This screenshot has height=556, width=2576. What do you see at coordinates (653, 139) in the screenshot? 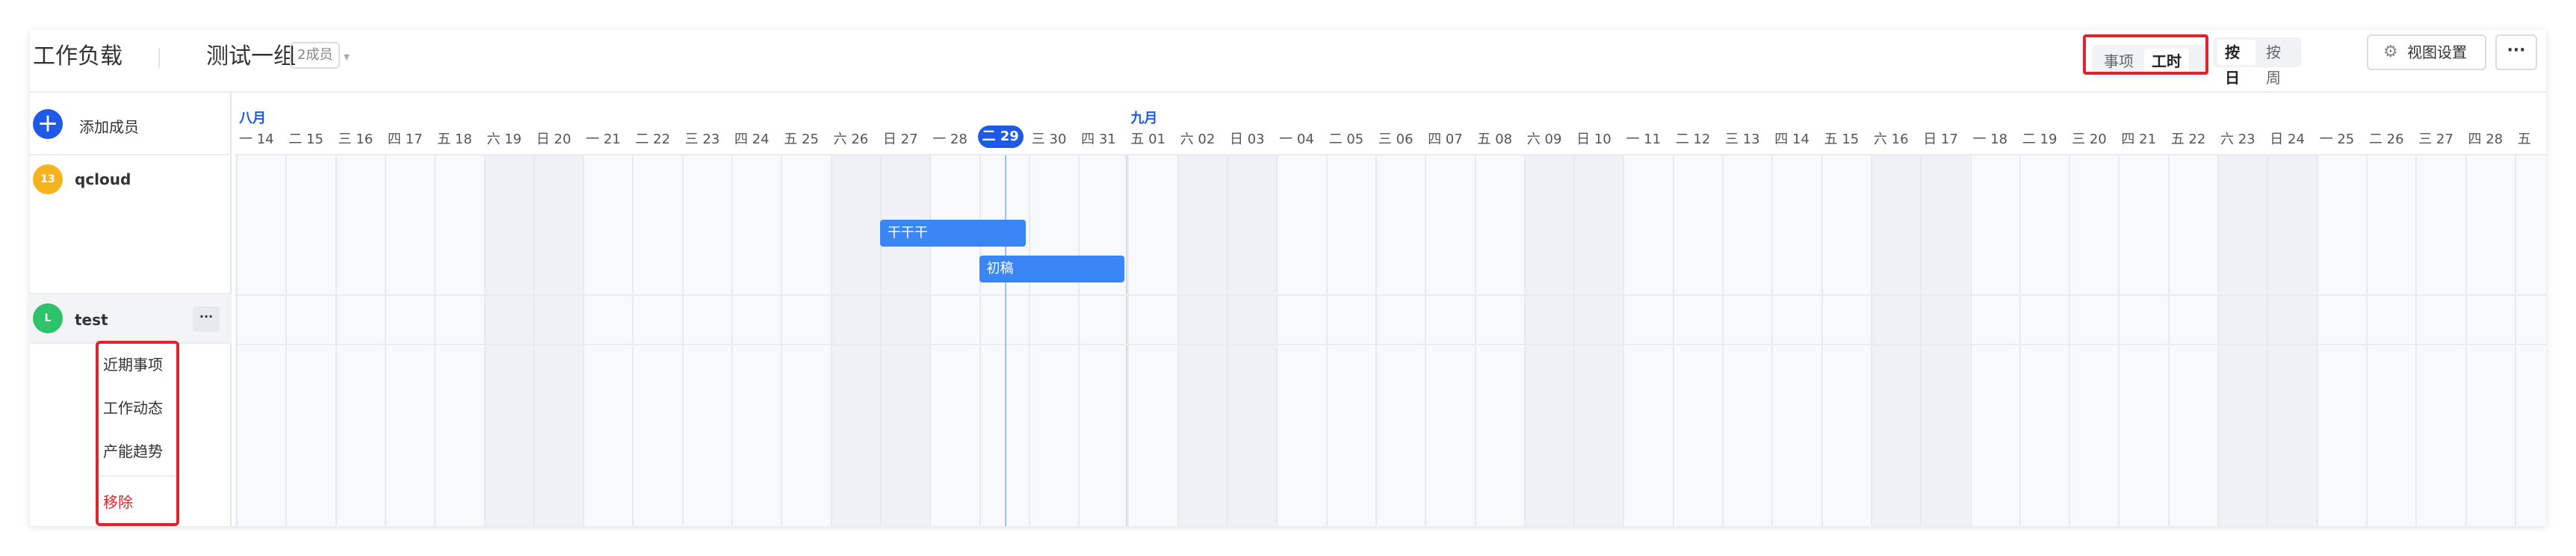
I see `day-label: 二 22` at bounding box center [653, 139].